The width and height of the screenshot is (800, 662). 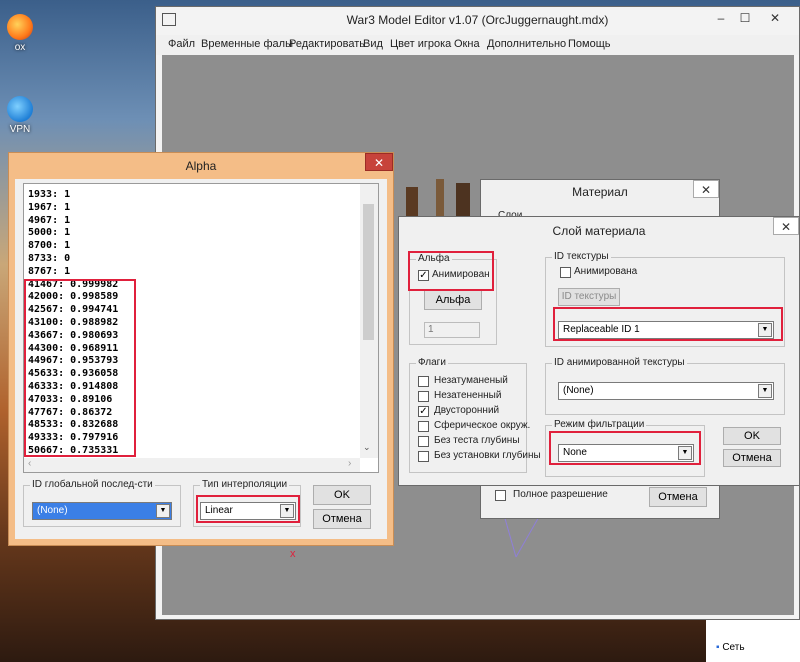 I want to click on material-close-button: ✕, so click(x=706, y=189).